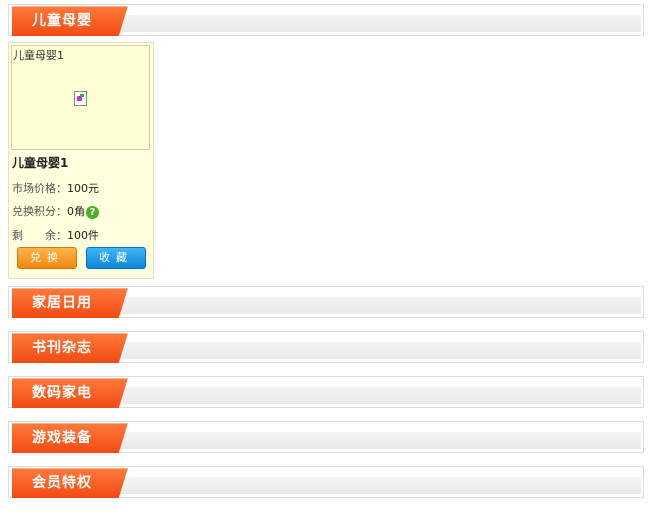 The height and width of the screenshot is (512, 653). What do you see at coordinates (92, 212) in the screenshot?
I see `help-icon: ?` at bounding box center [92, 212].